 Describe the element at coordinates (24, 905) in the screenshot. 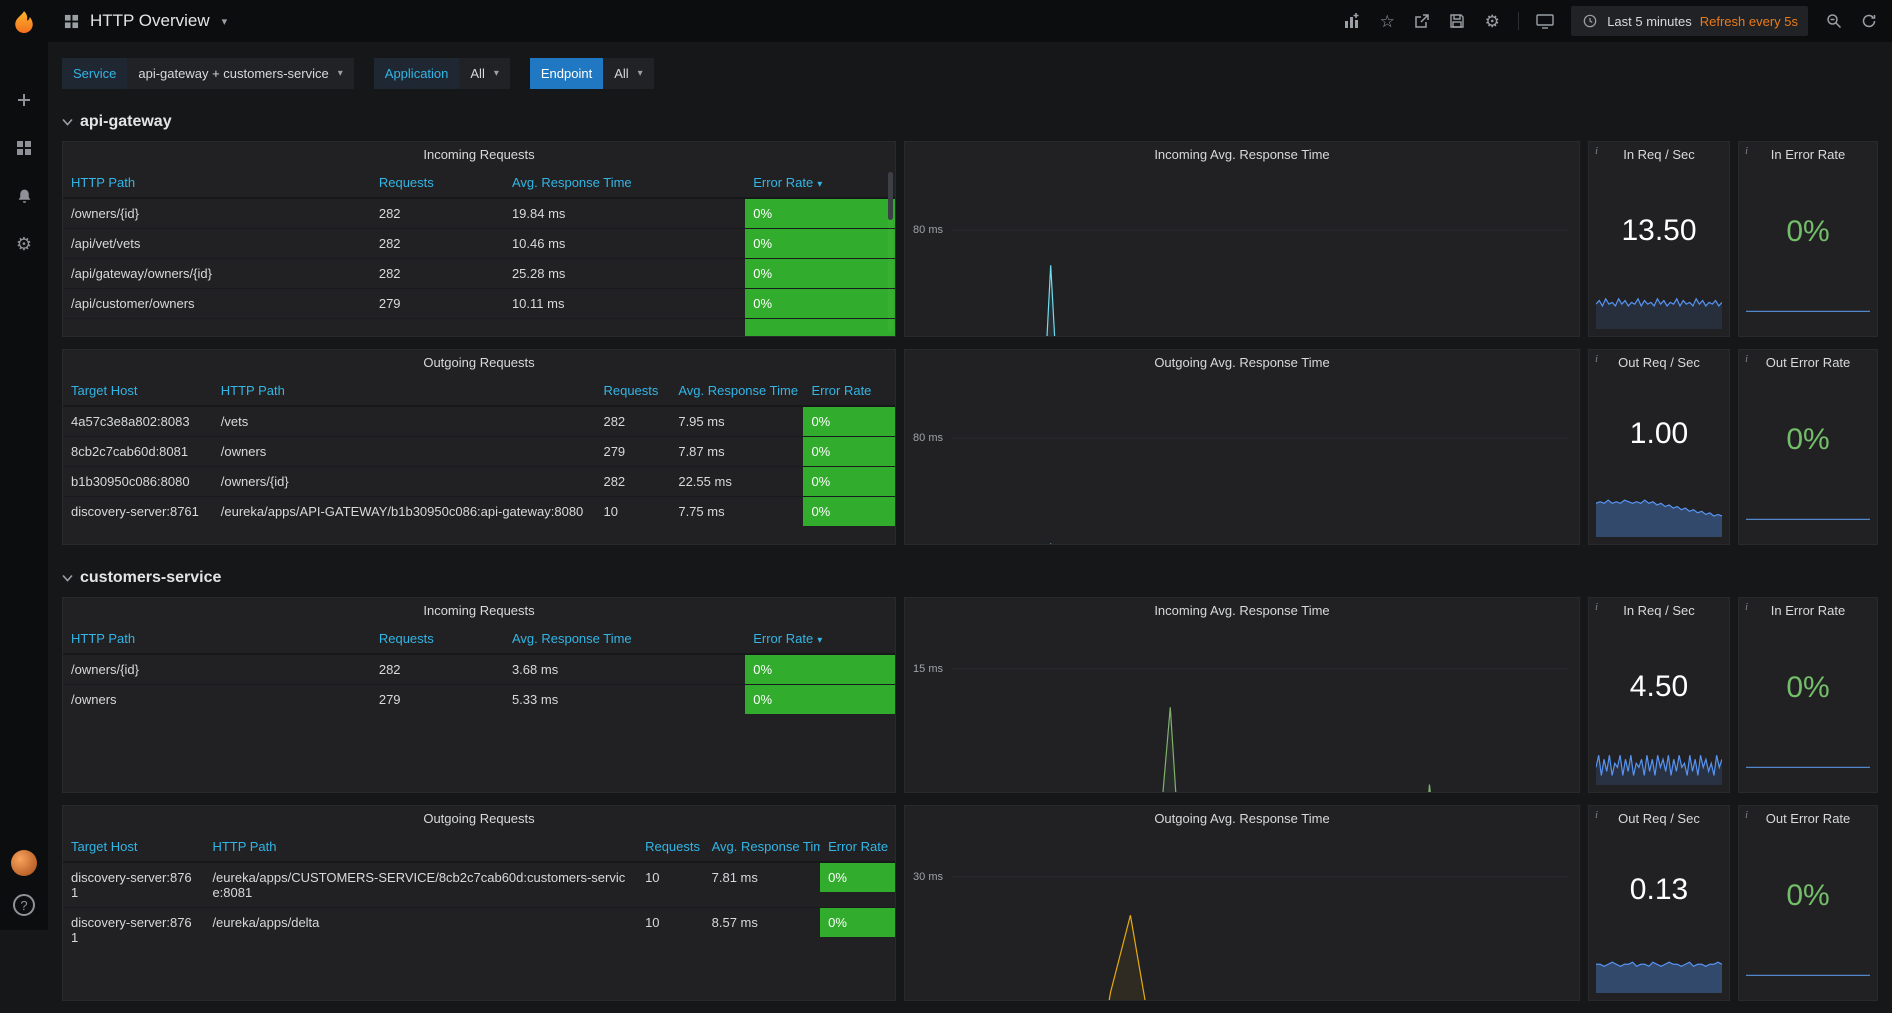

I see `help-icon: ?` at that location.